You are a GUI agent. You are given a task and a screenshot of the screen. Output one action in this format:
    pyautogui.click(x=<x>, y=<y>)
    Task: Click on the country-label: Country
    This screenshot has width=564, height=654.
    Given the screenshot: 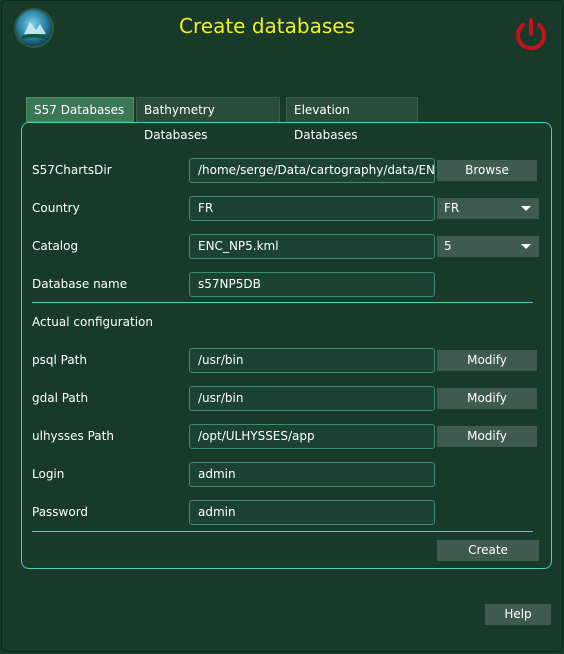 What is the action you would take?
    pyautogui.click(x=56, y=208)
    